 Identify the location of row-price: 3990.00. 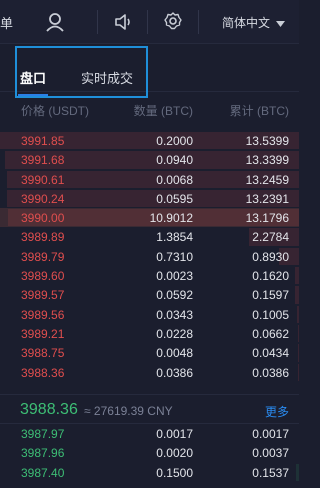
(43, 218).